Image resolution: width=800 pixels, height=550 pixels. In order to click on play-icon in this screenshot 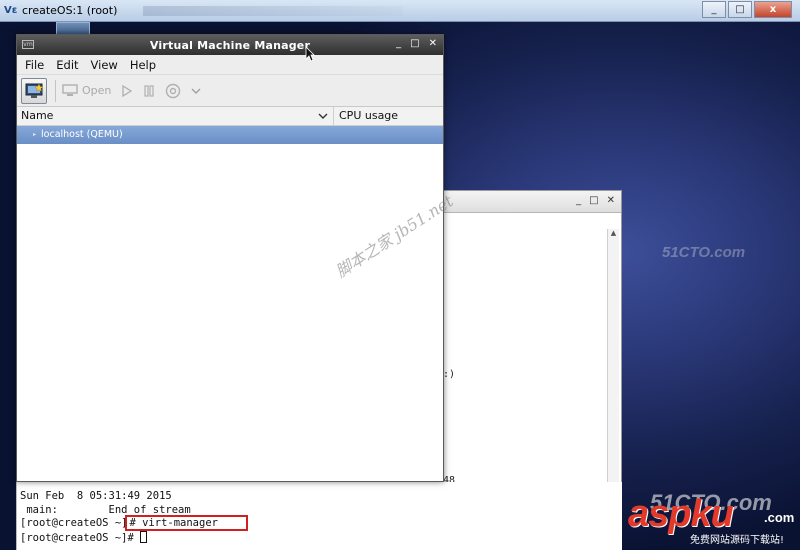, I will do `click(127, 90)`.